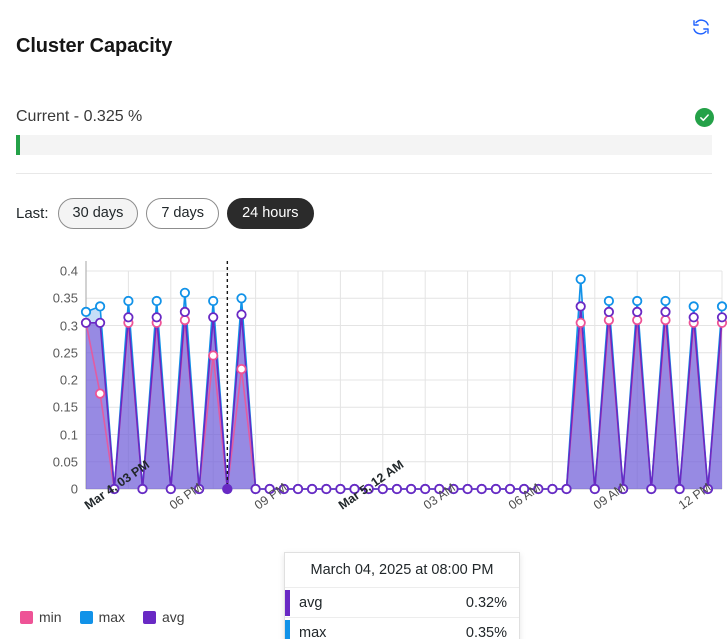 Image resolution: width=728 pixels, height=639 pixels. What do you see at coordinates (609, 496) in the screenshot?
I see `x-axis-tick: 09 AM` at bounding box center [609, 496].